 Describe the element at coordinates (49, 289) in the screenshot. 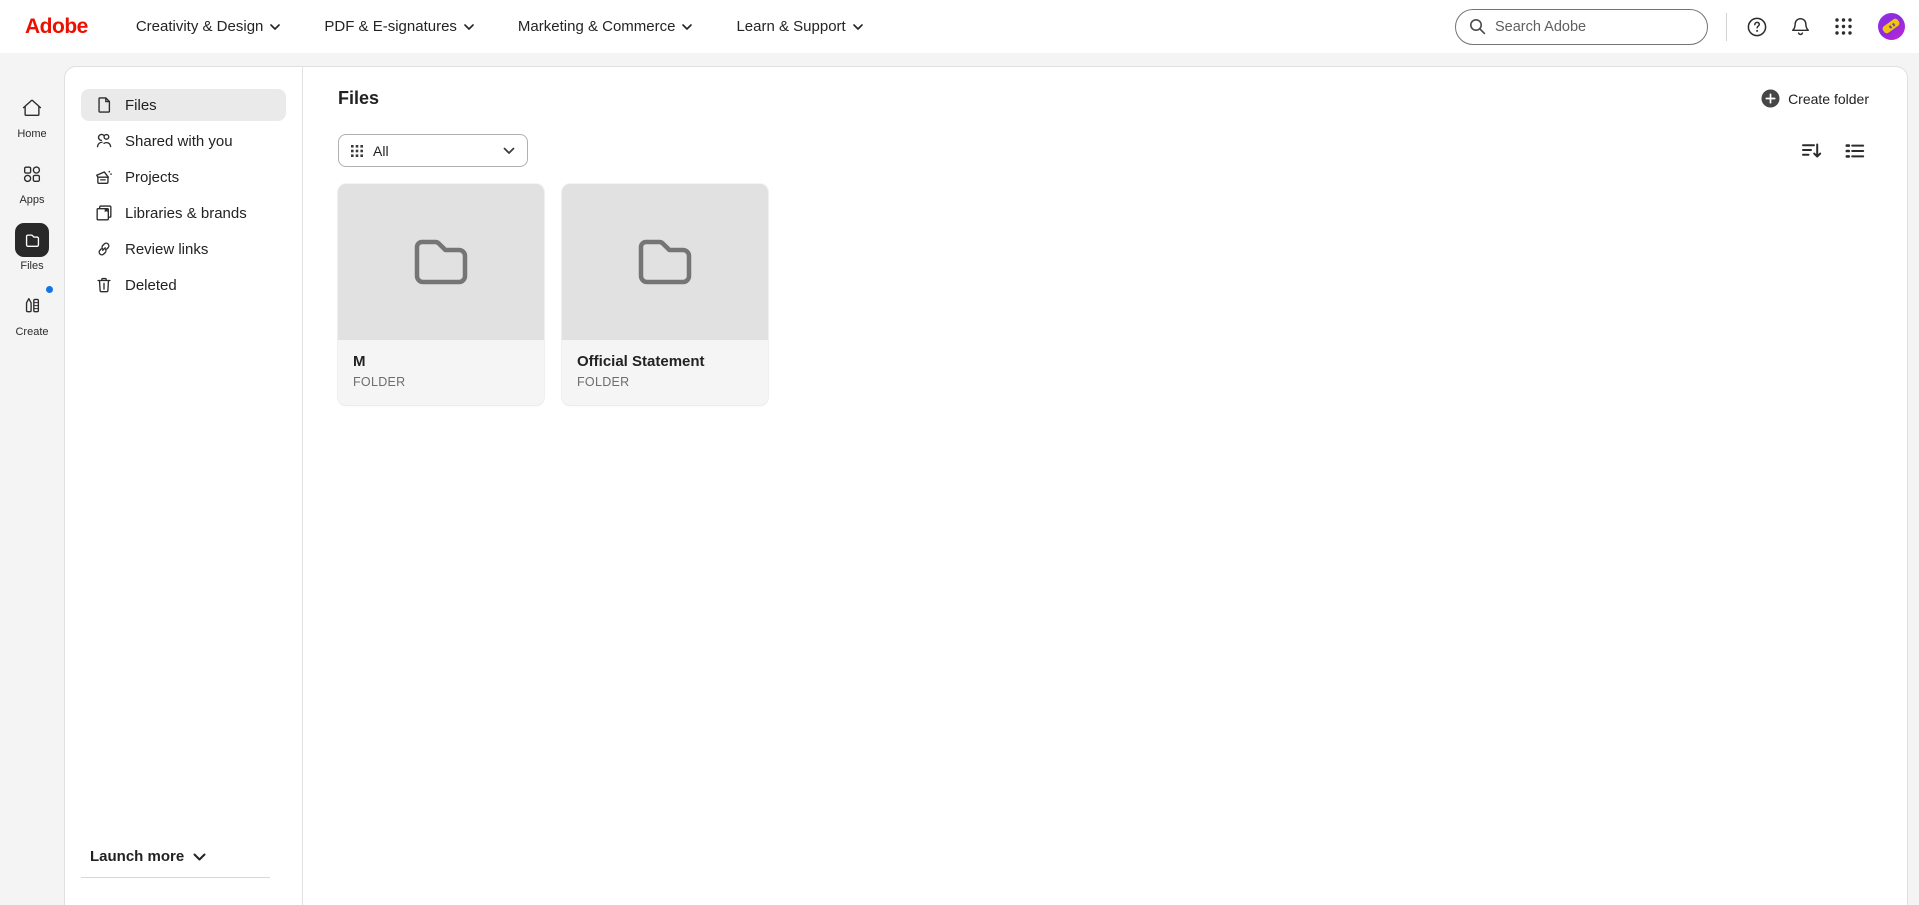

I see `create-notification-dot` at that location.